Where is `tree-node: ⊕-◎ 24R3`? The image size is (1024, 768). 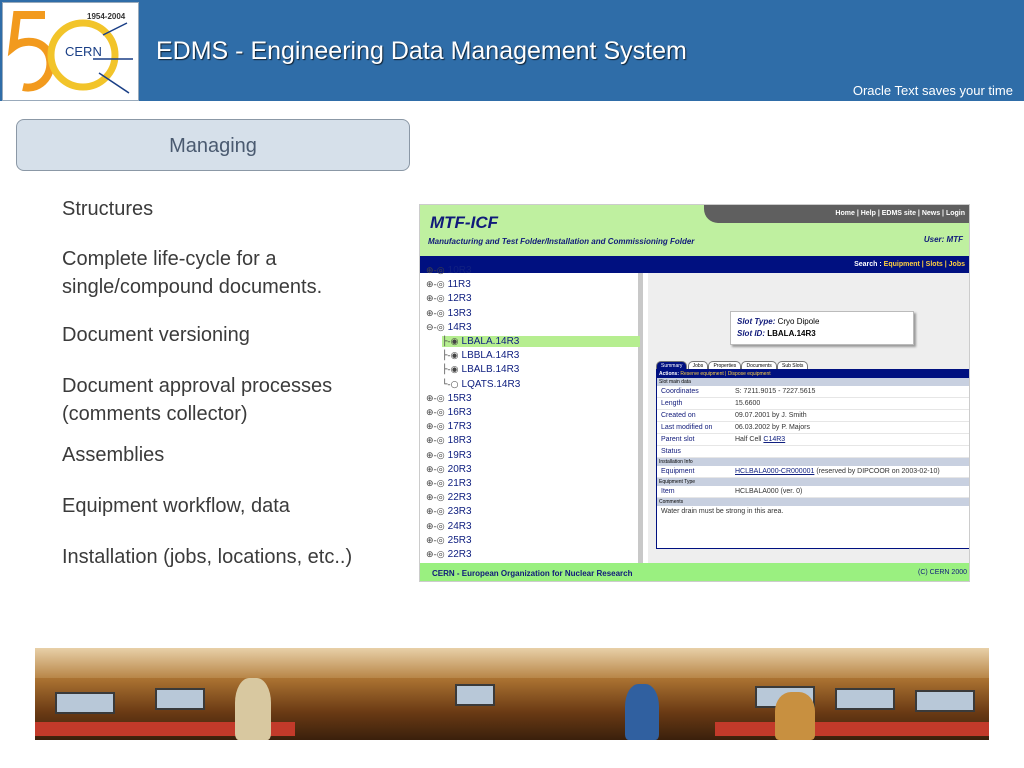
tree-node: ⊕-◎ 24R3 is located at coordinates (449, 526).